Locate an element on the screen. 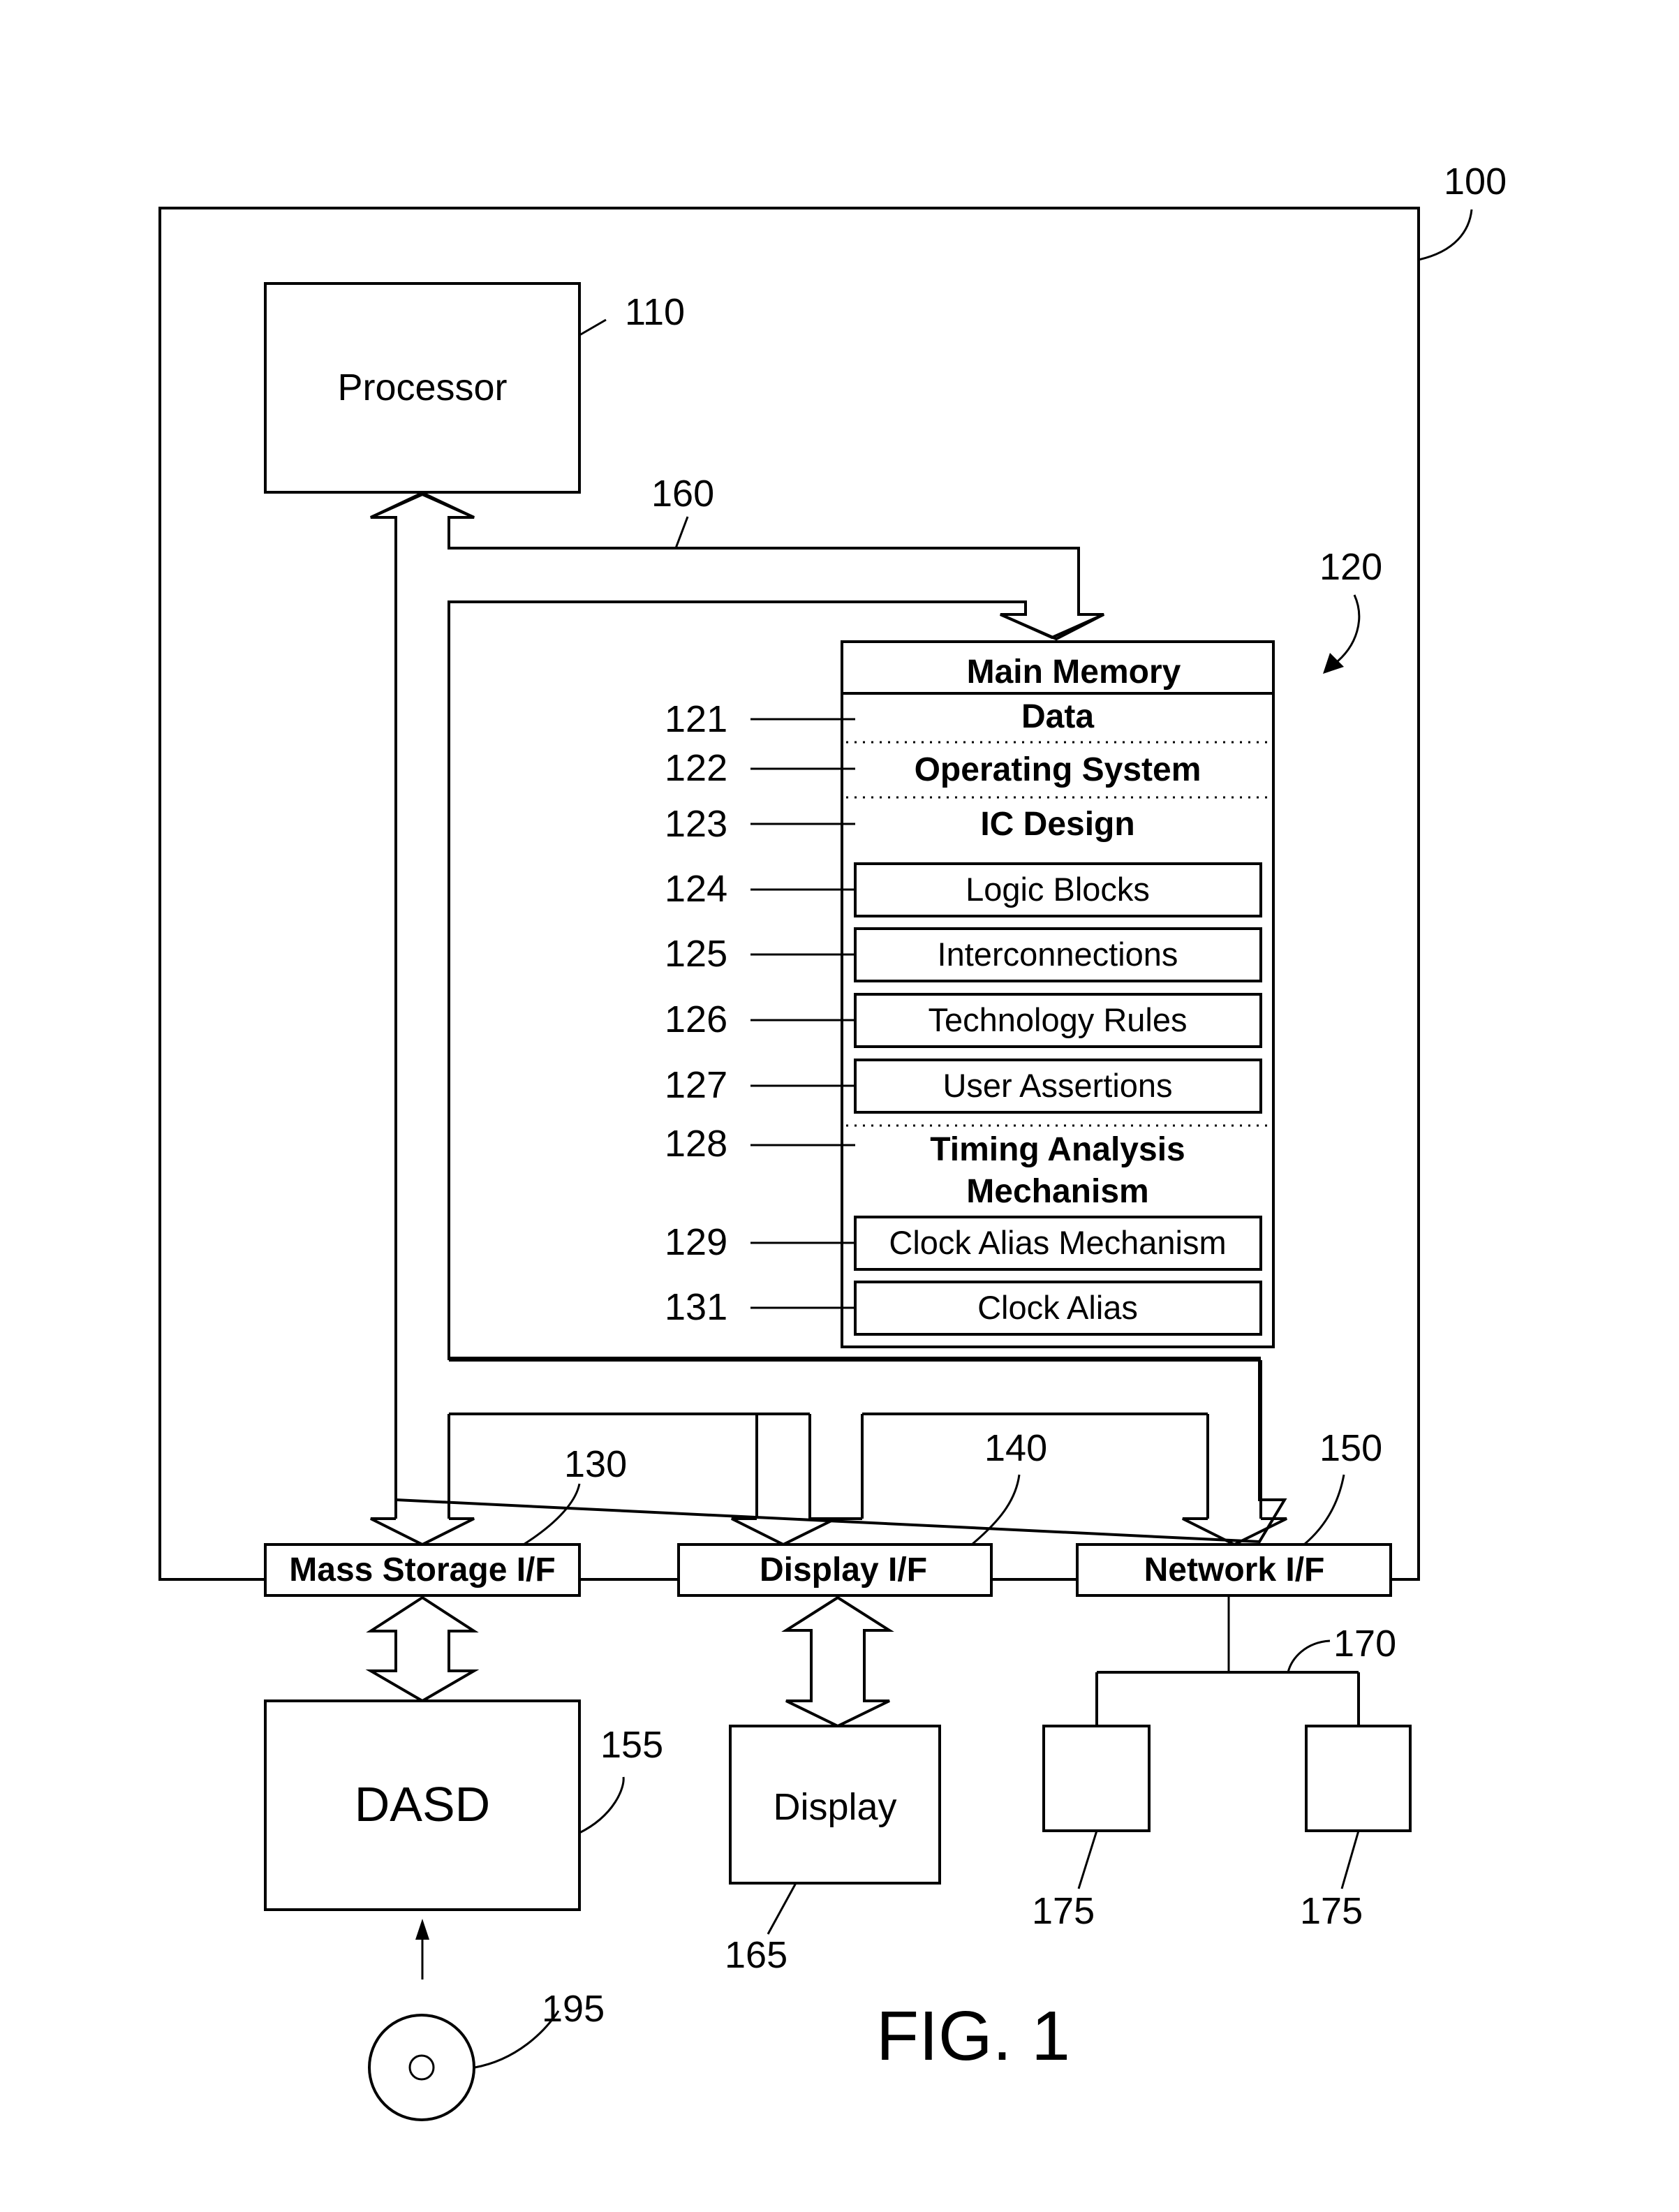  ref-155: 155 is located at coordinates (631, 1745).